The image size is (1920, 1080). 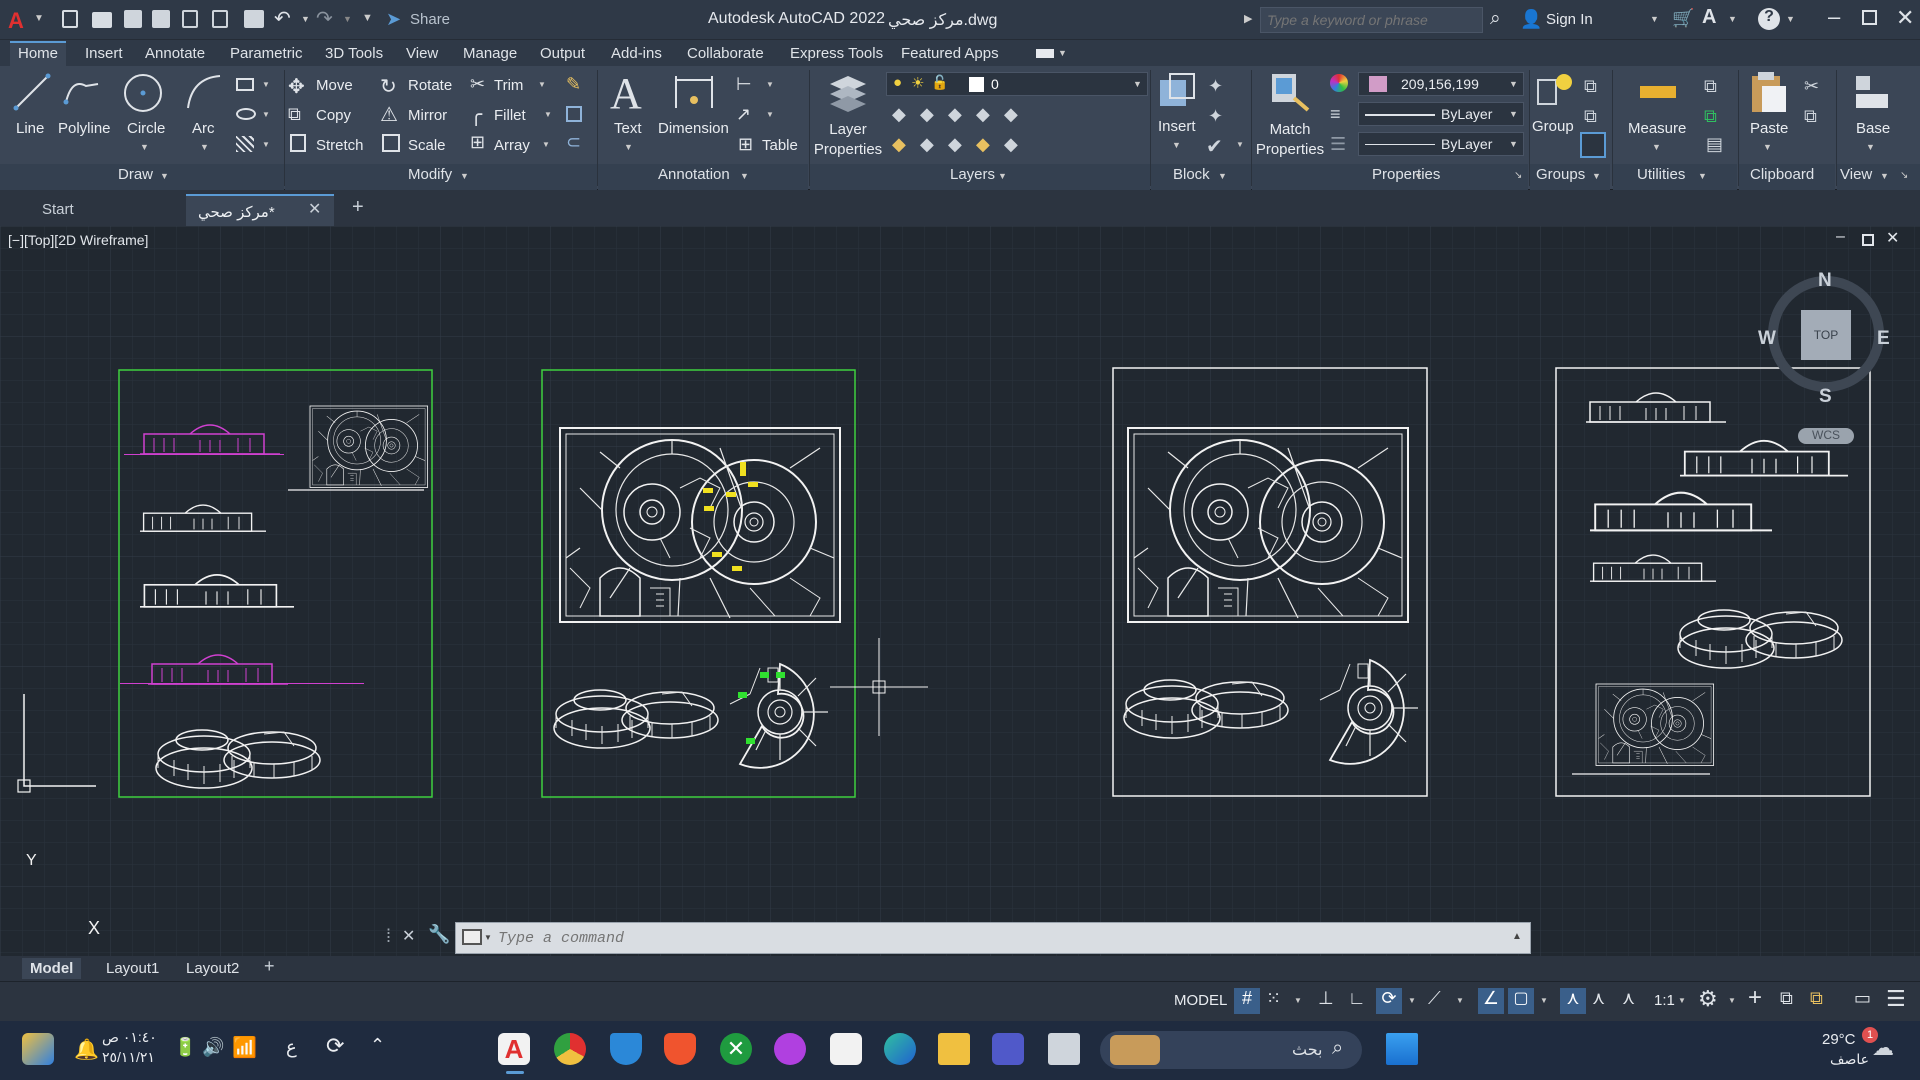 I want to click on text-button: Text, so click(x=628, y=128).